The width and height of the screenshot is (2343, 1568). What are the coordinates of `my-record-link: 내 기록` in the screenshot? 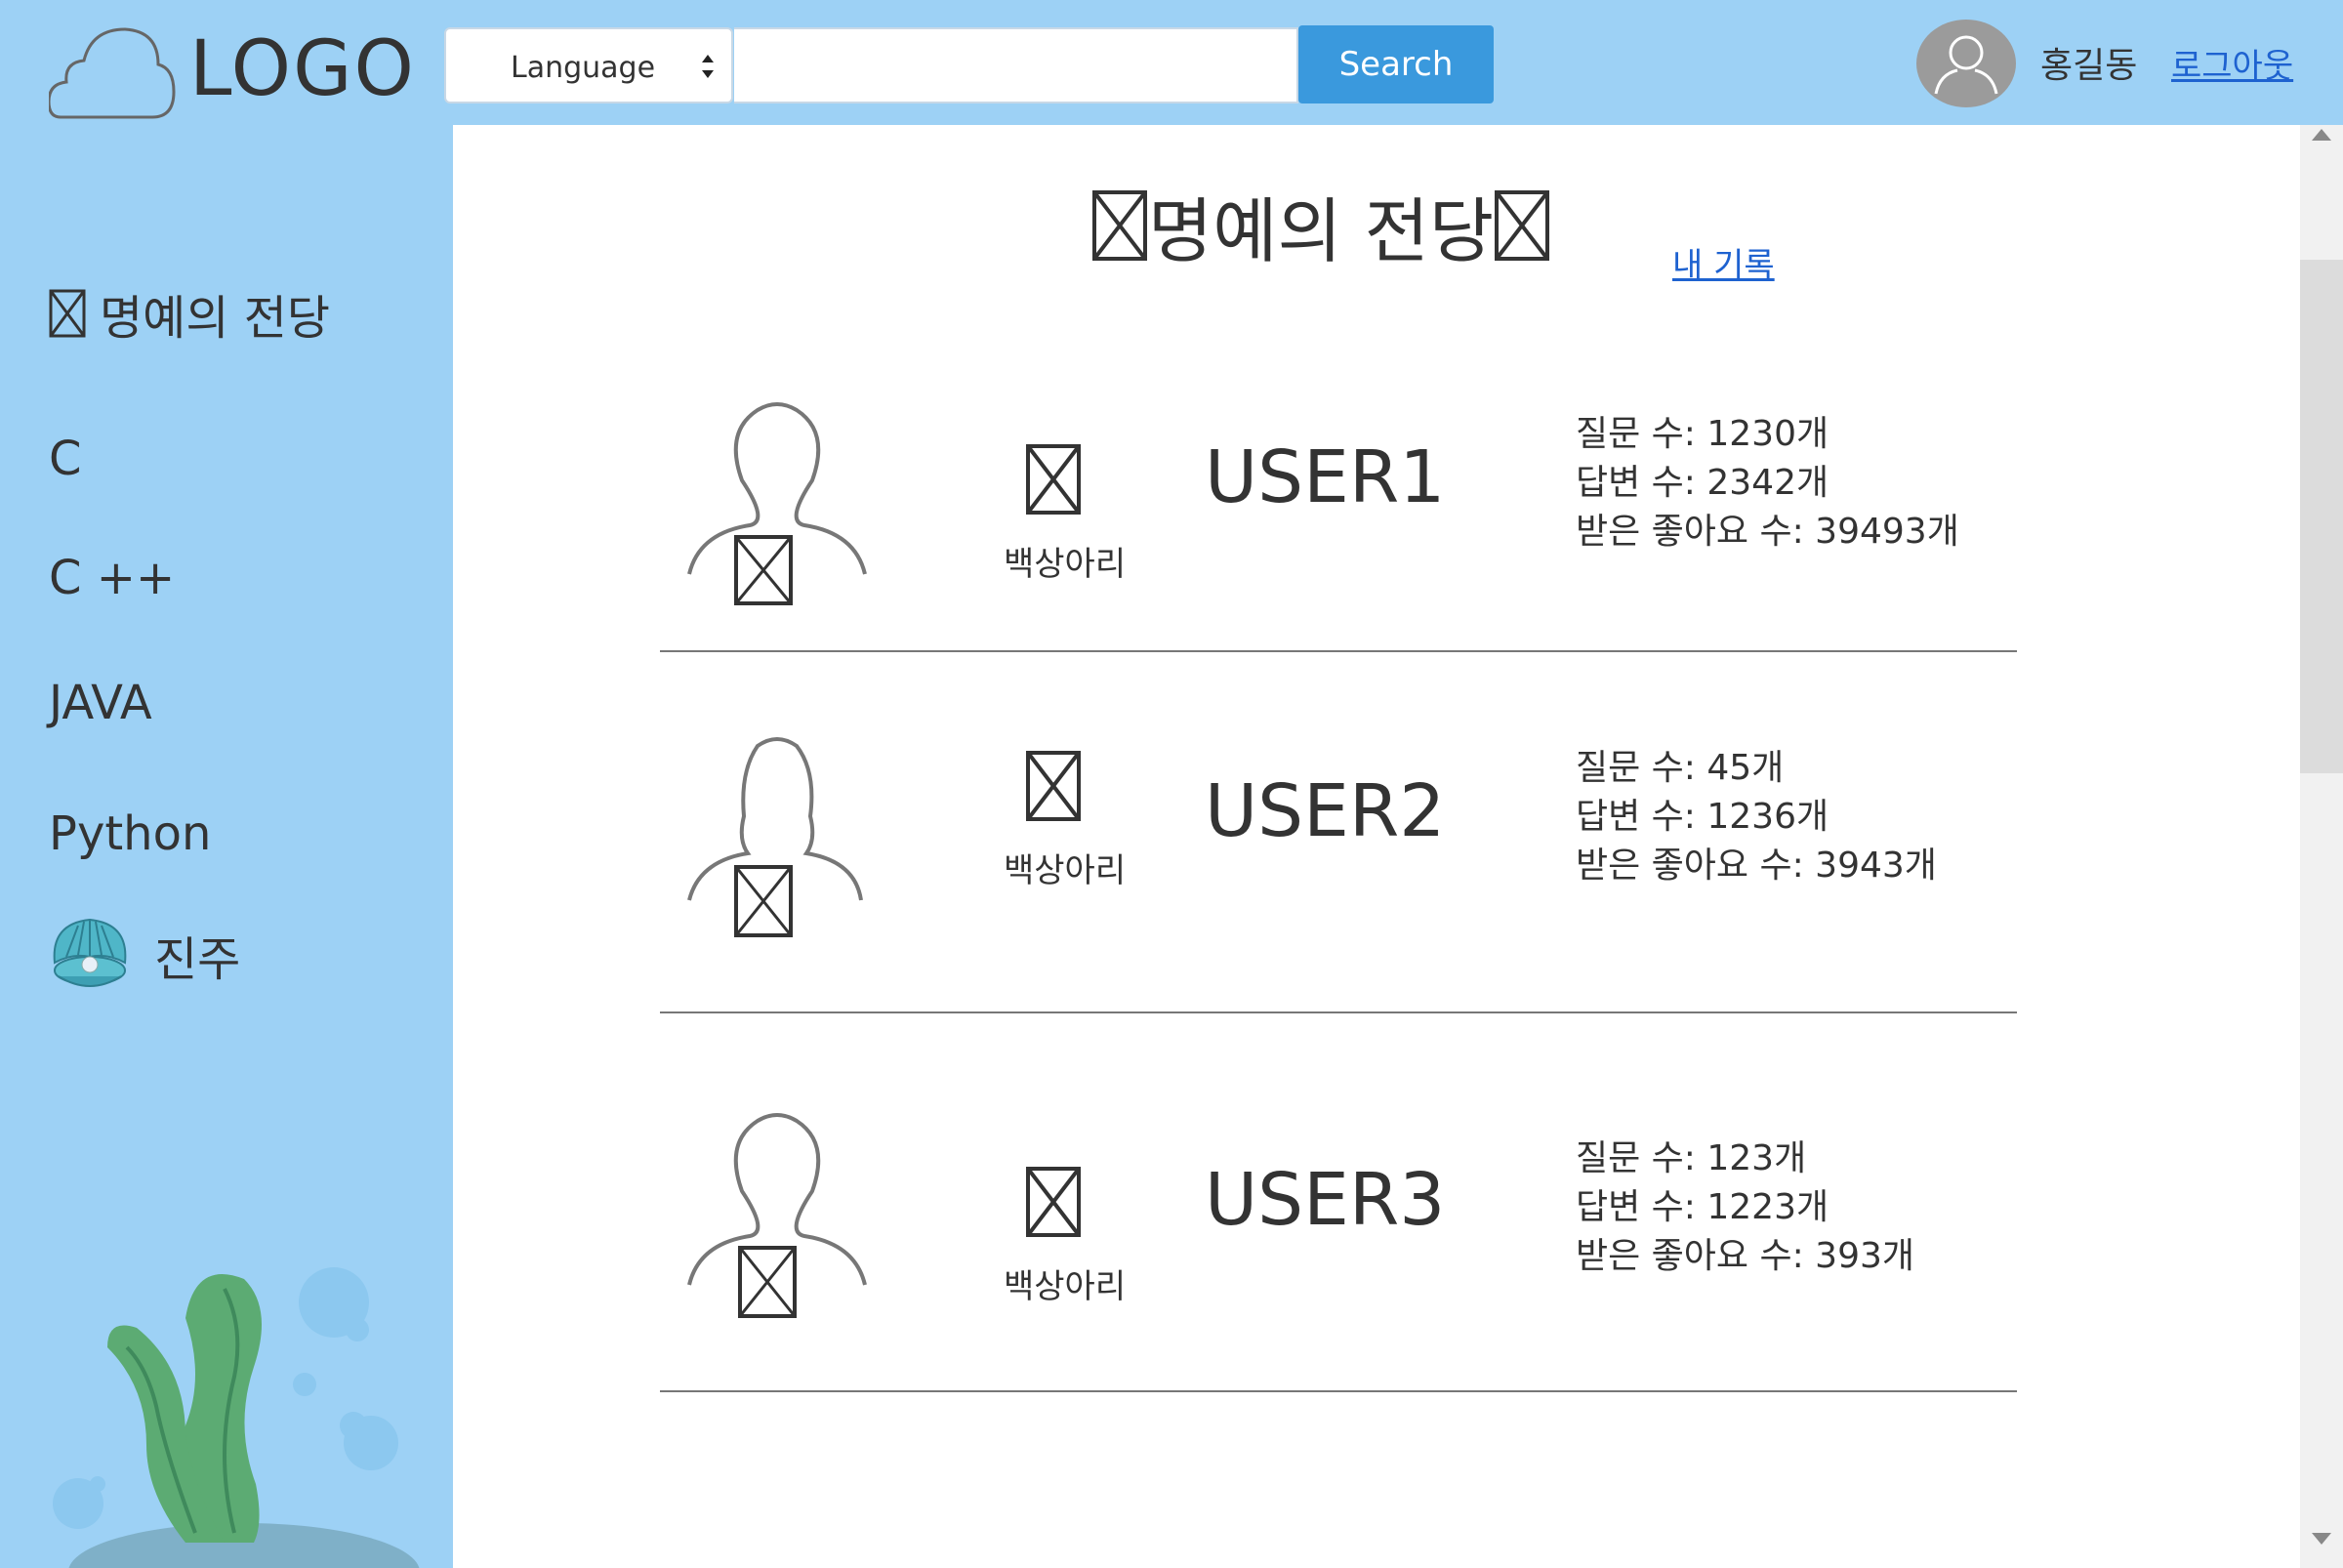 It's located at (1723, 262).